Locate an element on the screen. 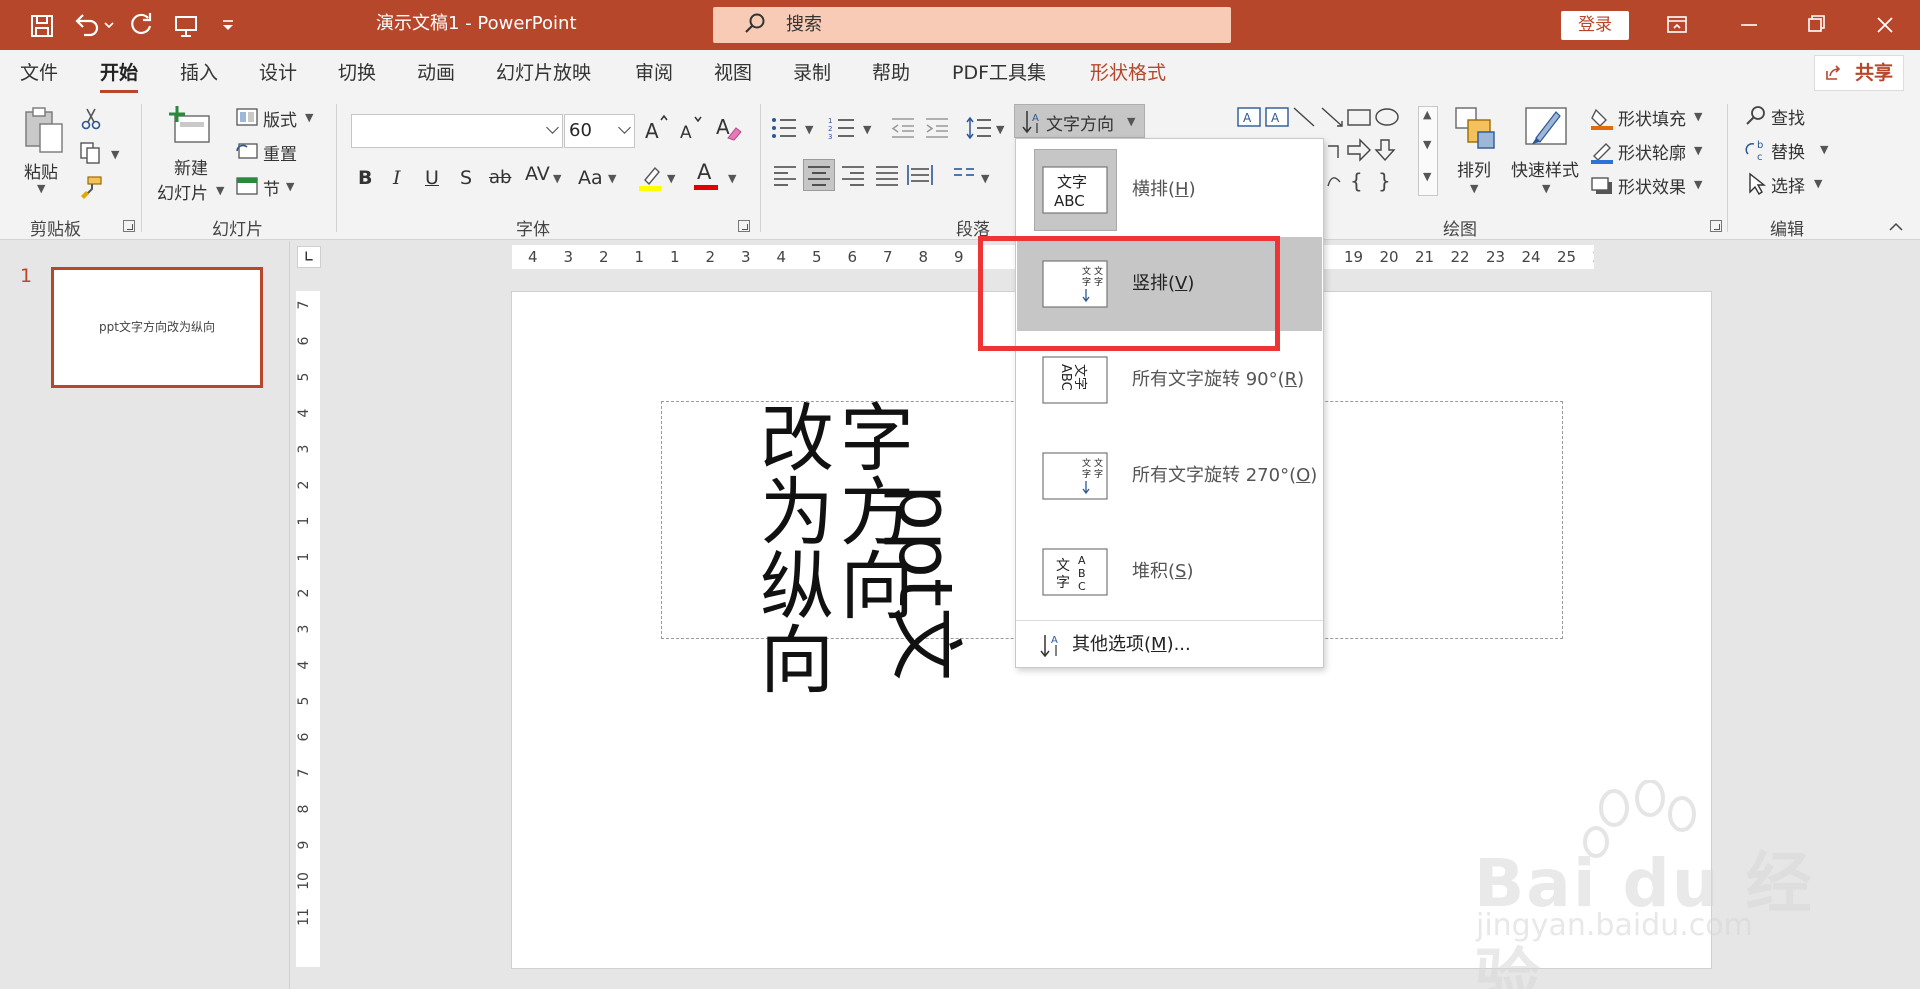 This screenshot has height=989, width=1920. find-icon is located at coordinates (1756, 116).